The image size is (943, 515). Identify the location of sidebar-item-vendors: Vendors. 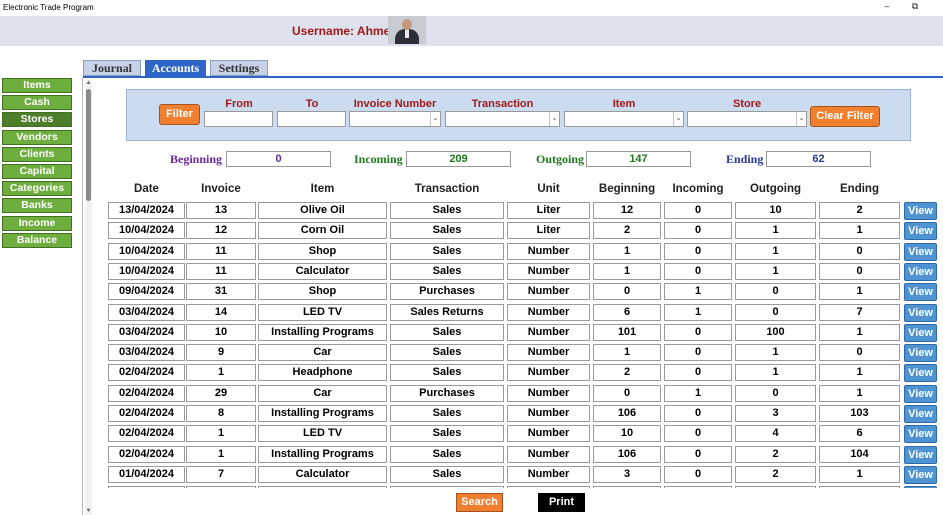
(37, 137).